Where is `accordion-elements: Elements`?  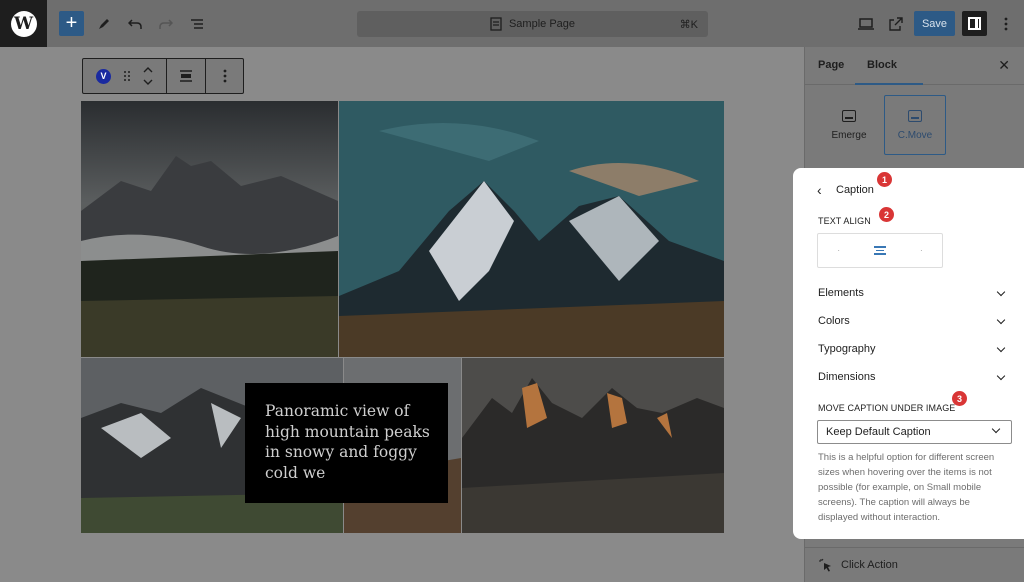
accordion-elements: Elements is located at coordinates (913, 293).